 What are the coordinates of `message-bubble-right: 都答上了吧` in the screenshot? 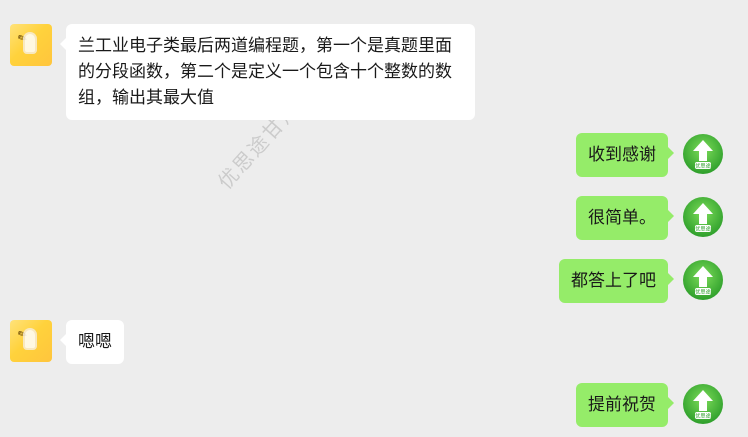 It's located at (616, 281).